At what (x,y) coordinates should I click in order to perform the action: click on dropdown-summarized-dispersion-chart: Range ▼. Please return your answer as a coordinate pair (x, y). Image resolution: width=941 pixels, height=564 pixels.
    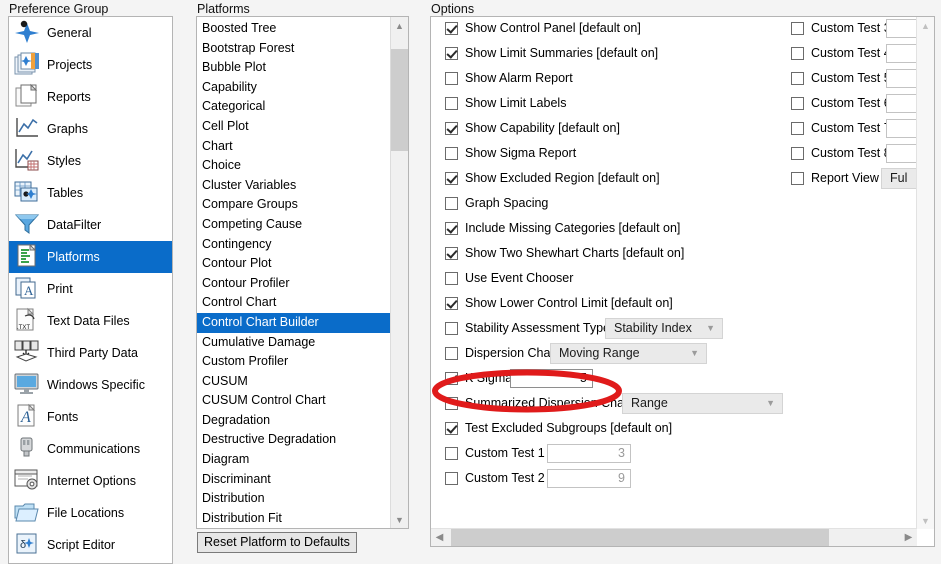
    Looking at the image, I should click on (702, 403).